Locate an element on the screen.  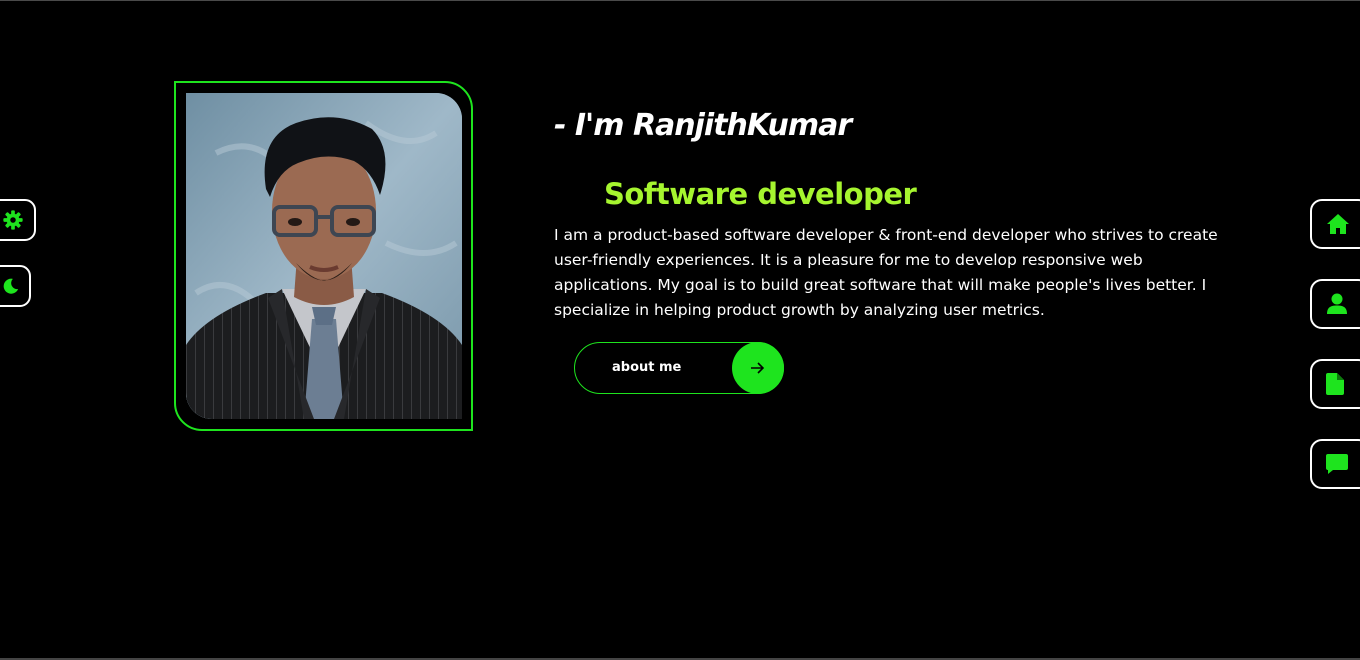
gear-icon is located at coordinates (13, 220).